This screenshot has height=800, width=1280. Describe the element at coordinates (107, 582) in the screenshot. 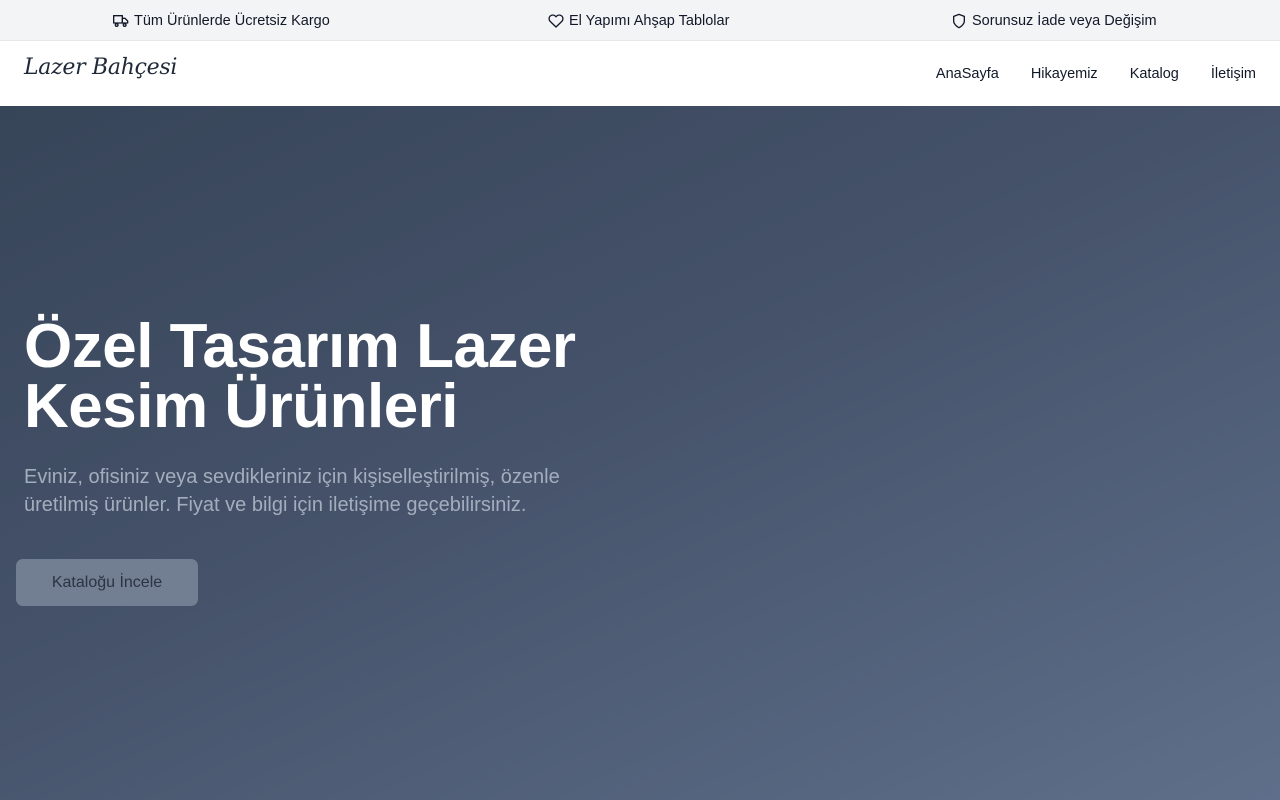

I see `browse-catalog-button: Kataloğu İncele` at that location.